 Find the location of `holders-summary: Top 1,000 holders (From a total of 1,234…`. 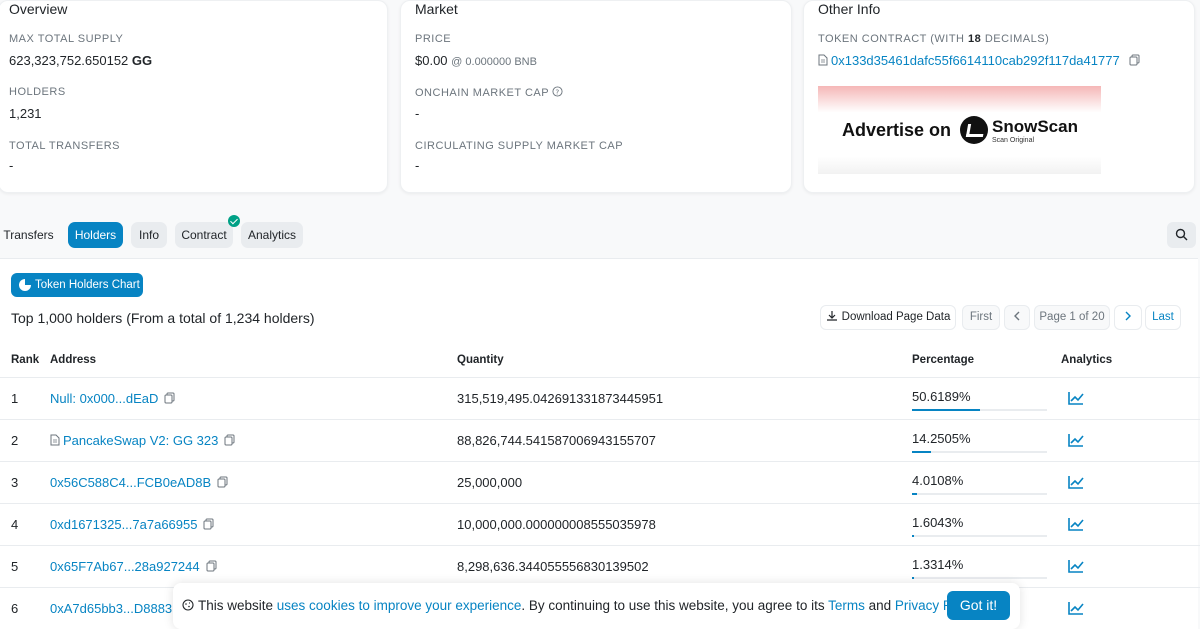

holders-summary: Top 1,000 holders (From a total of 1,234… is located at coordinates (163, 318).